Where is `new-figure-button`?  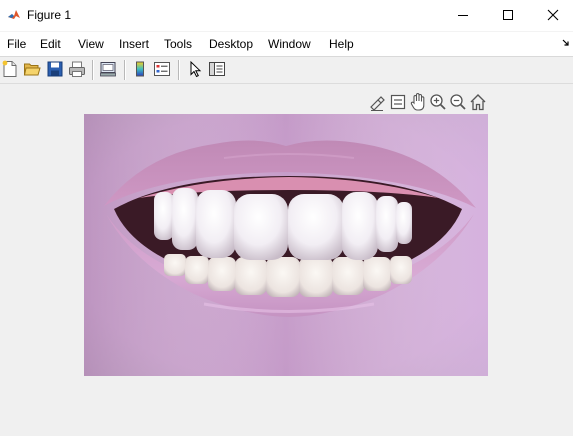
new-figure-button is located at coordinates (10, 69).